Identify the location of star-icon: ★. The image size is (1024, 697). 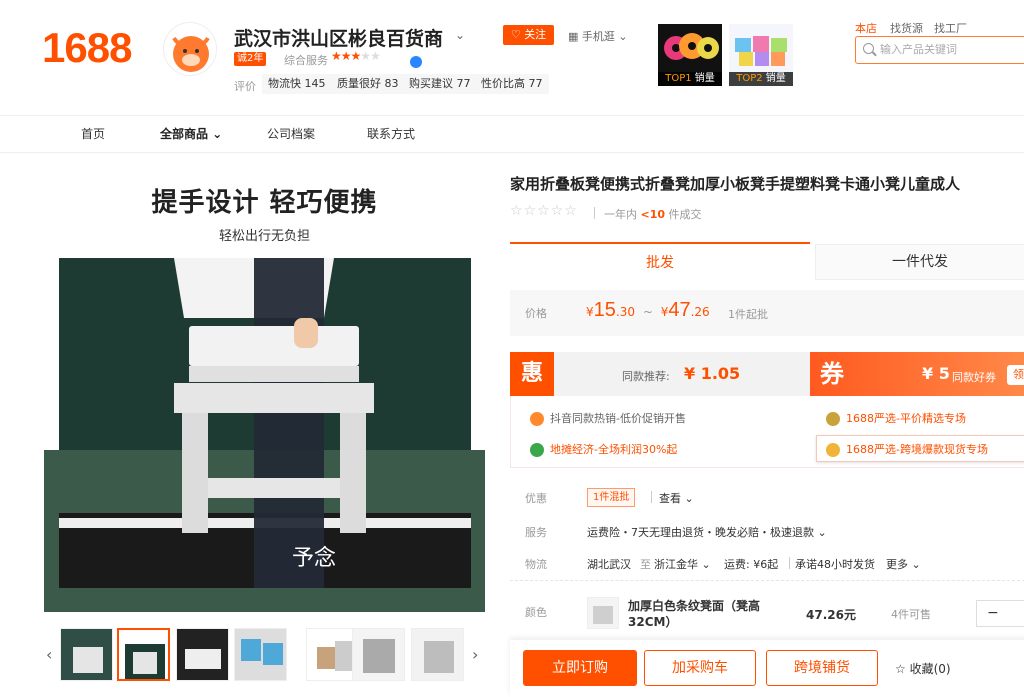
(346, 56).